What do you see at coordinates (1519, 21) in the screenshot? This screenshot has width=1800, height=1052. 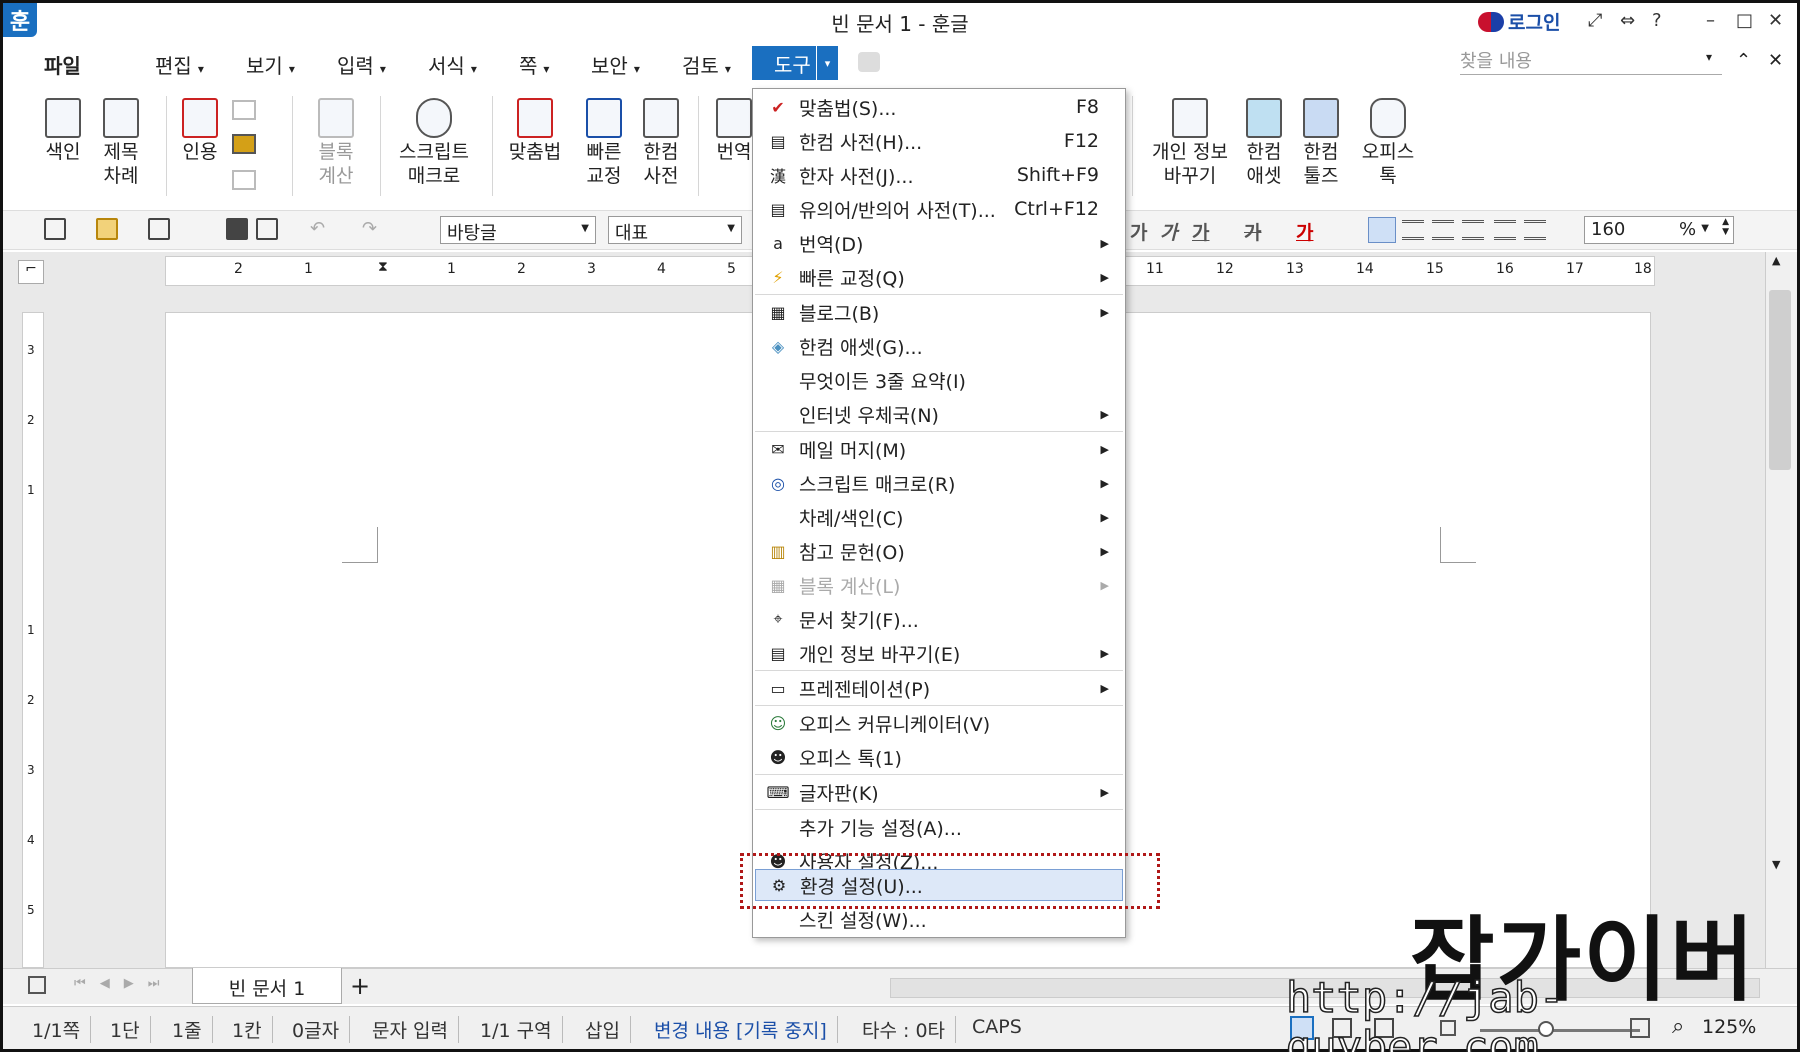 I see `login-button: 로그인` at bounding box center [1519, 21].